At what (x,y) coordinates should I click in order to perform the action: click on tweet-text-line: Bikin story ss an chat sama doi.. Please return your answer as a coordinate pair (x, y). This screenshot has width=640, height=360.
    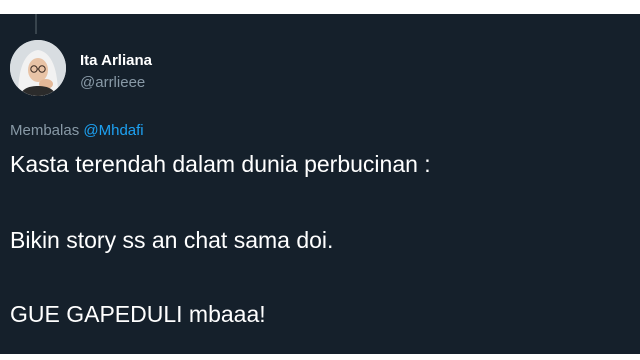
    Looking at the image, I should click on (172, 240).